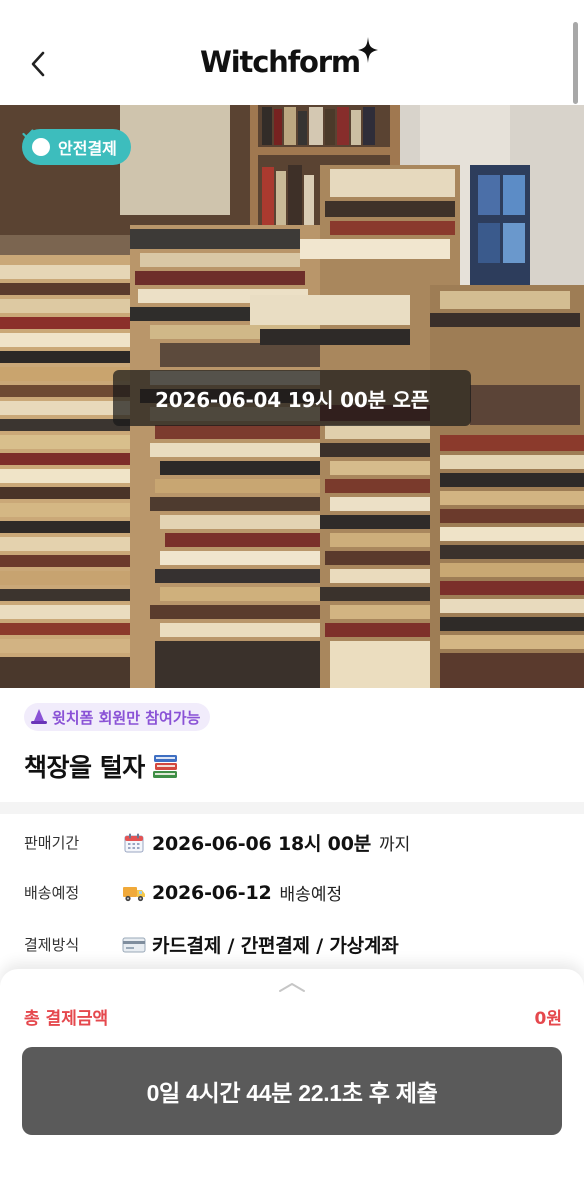 This screenshot has width=584, height=1200. I want to click on witch-hat-icon, so click(39, 716).